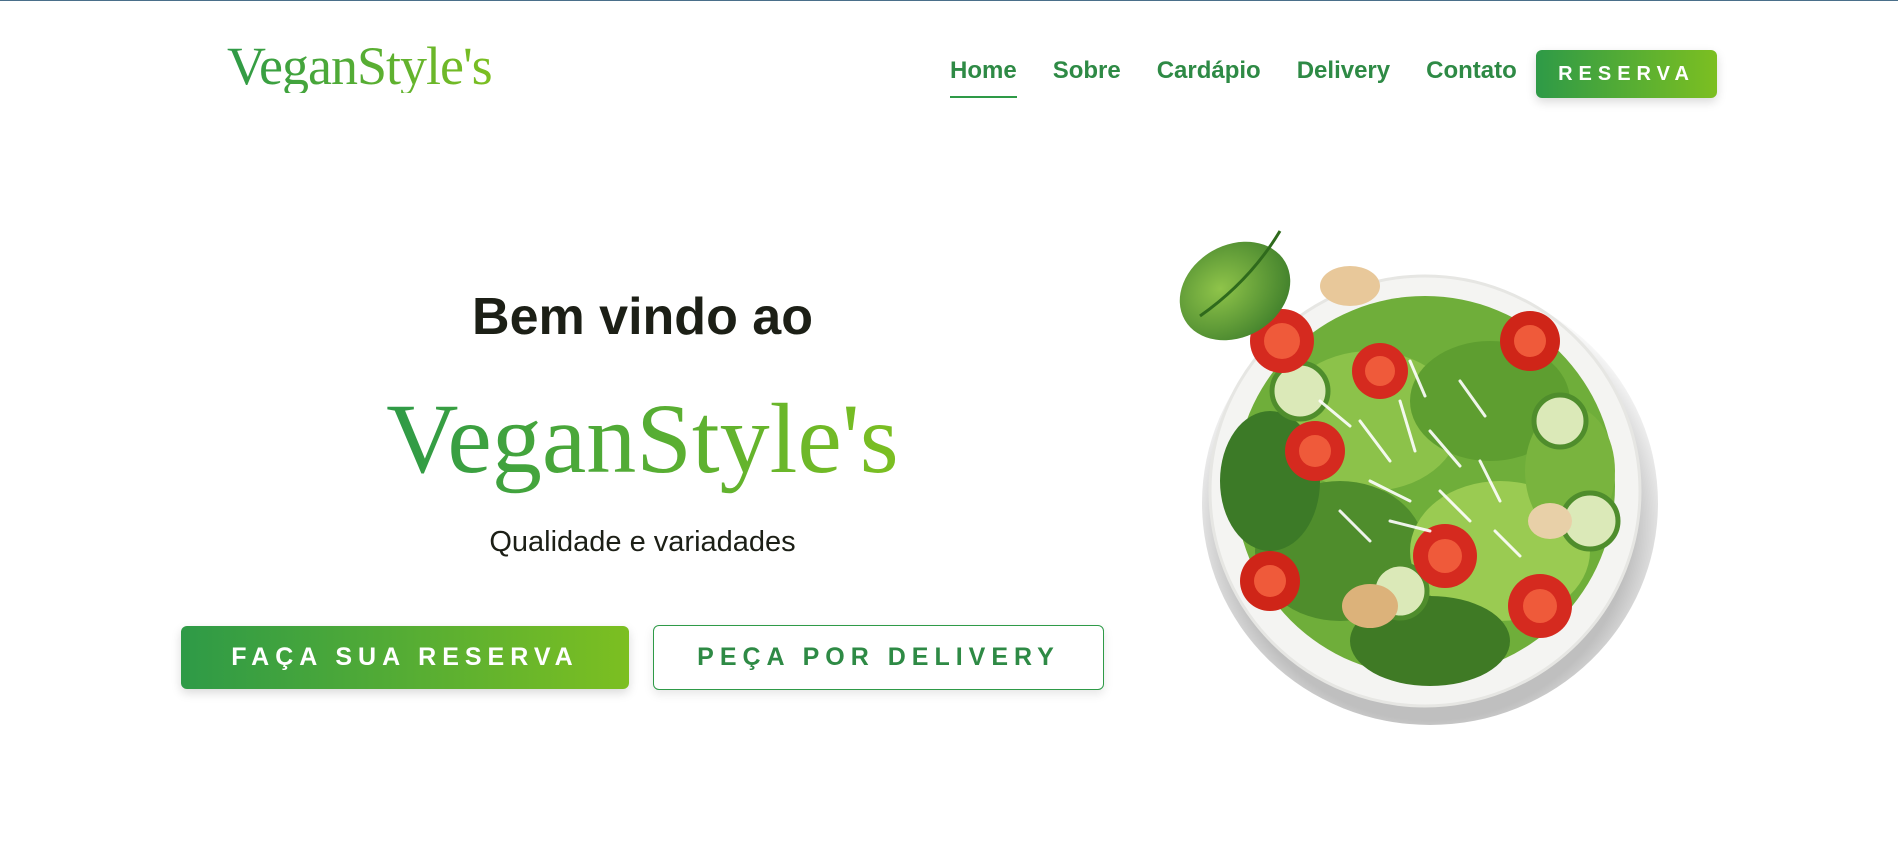 This screenshot has height=852, width=1898. I want to click on hero-brand: VeganStyle's, so click(642, 439).